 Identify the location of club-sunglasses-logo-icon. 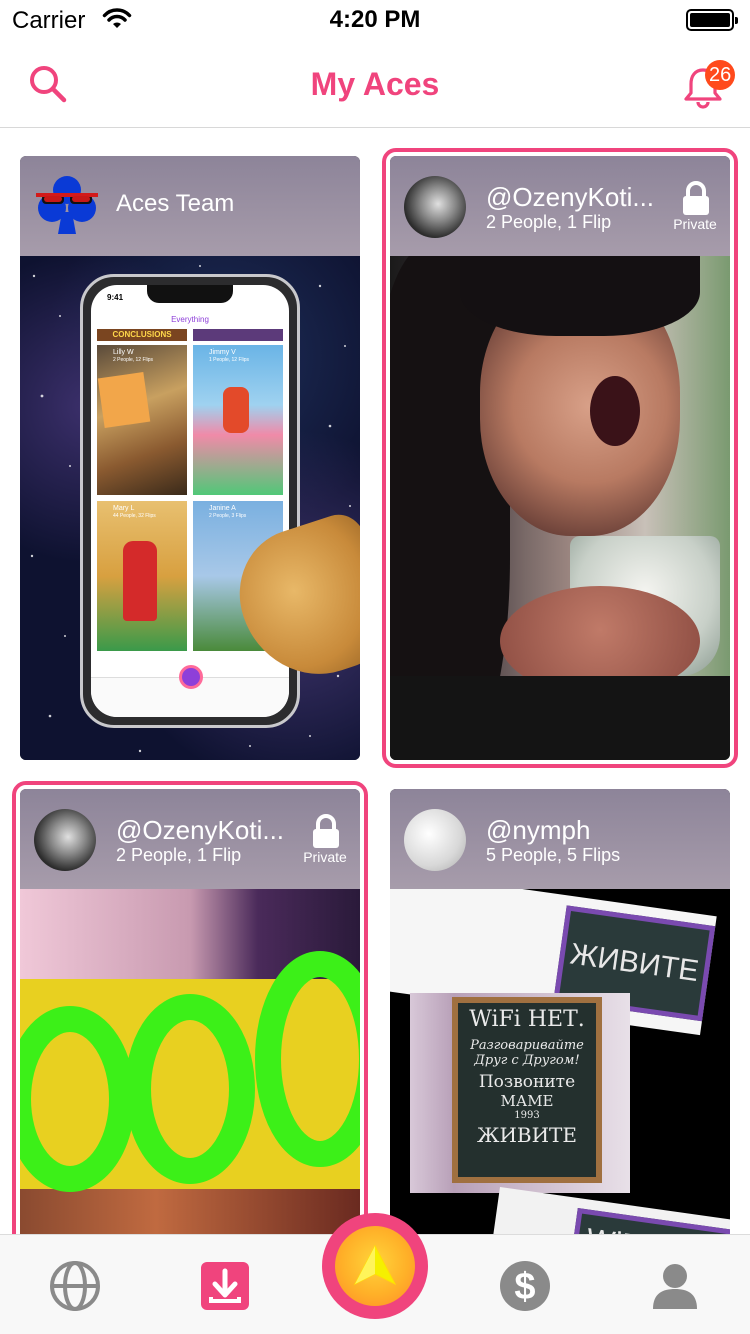
(67, 205).